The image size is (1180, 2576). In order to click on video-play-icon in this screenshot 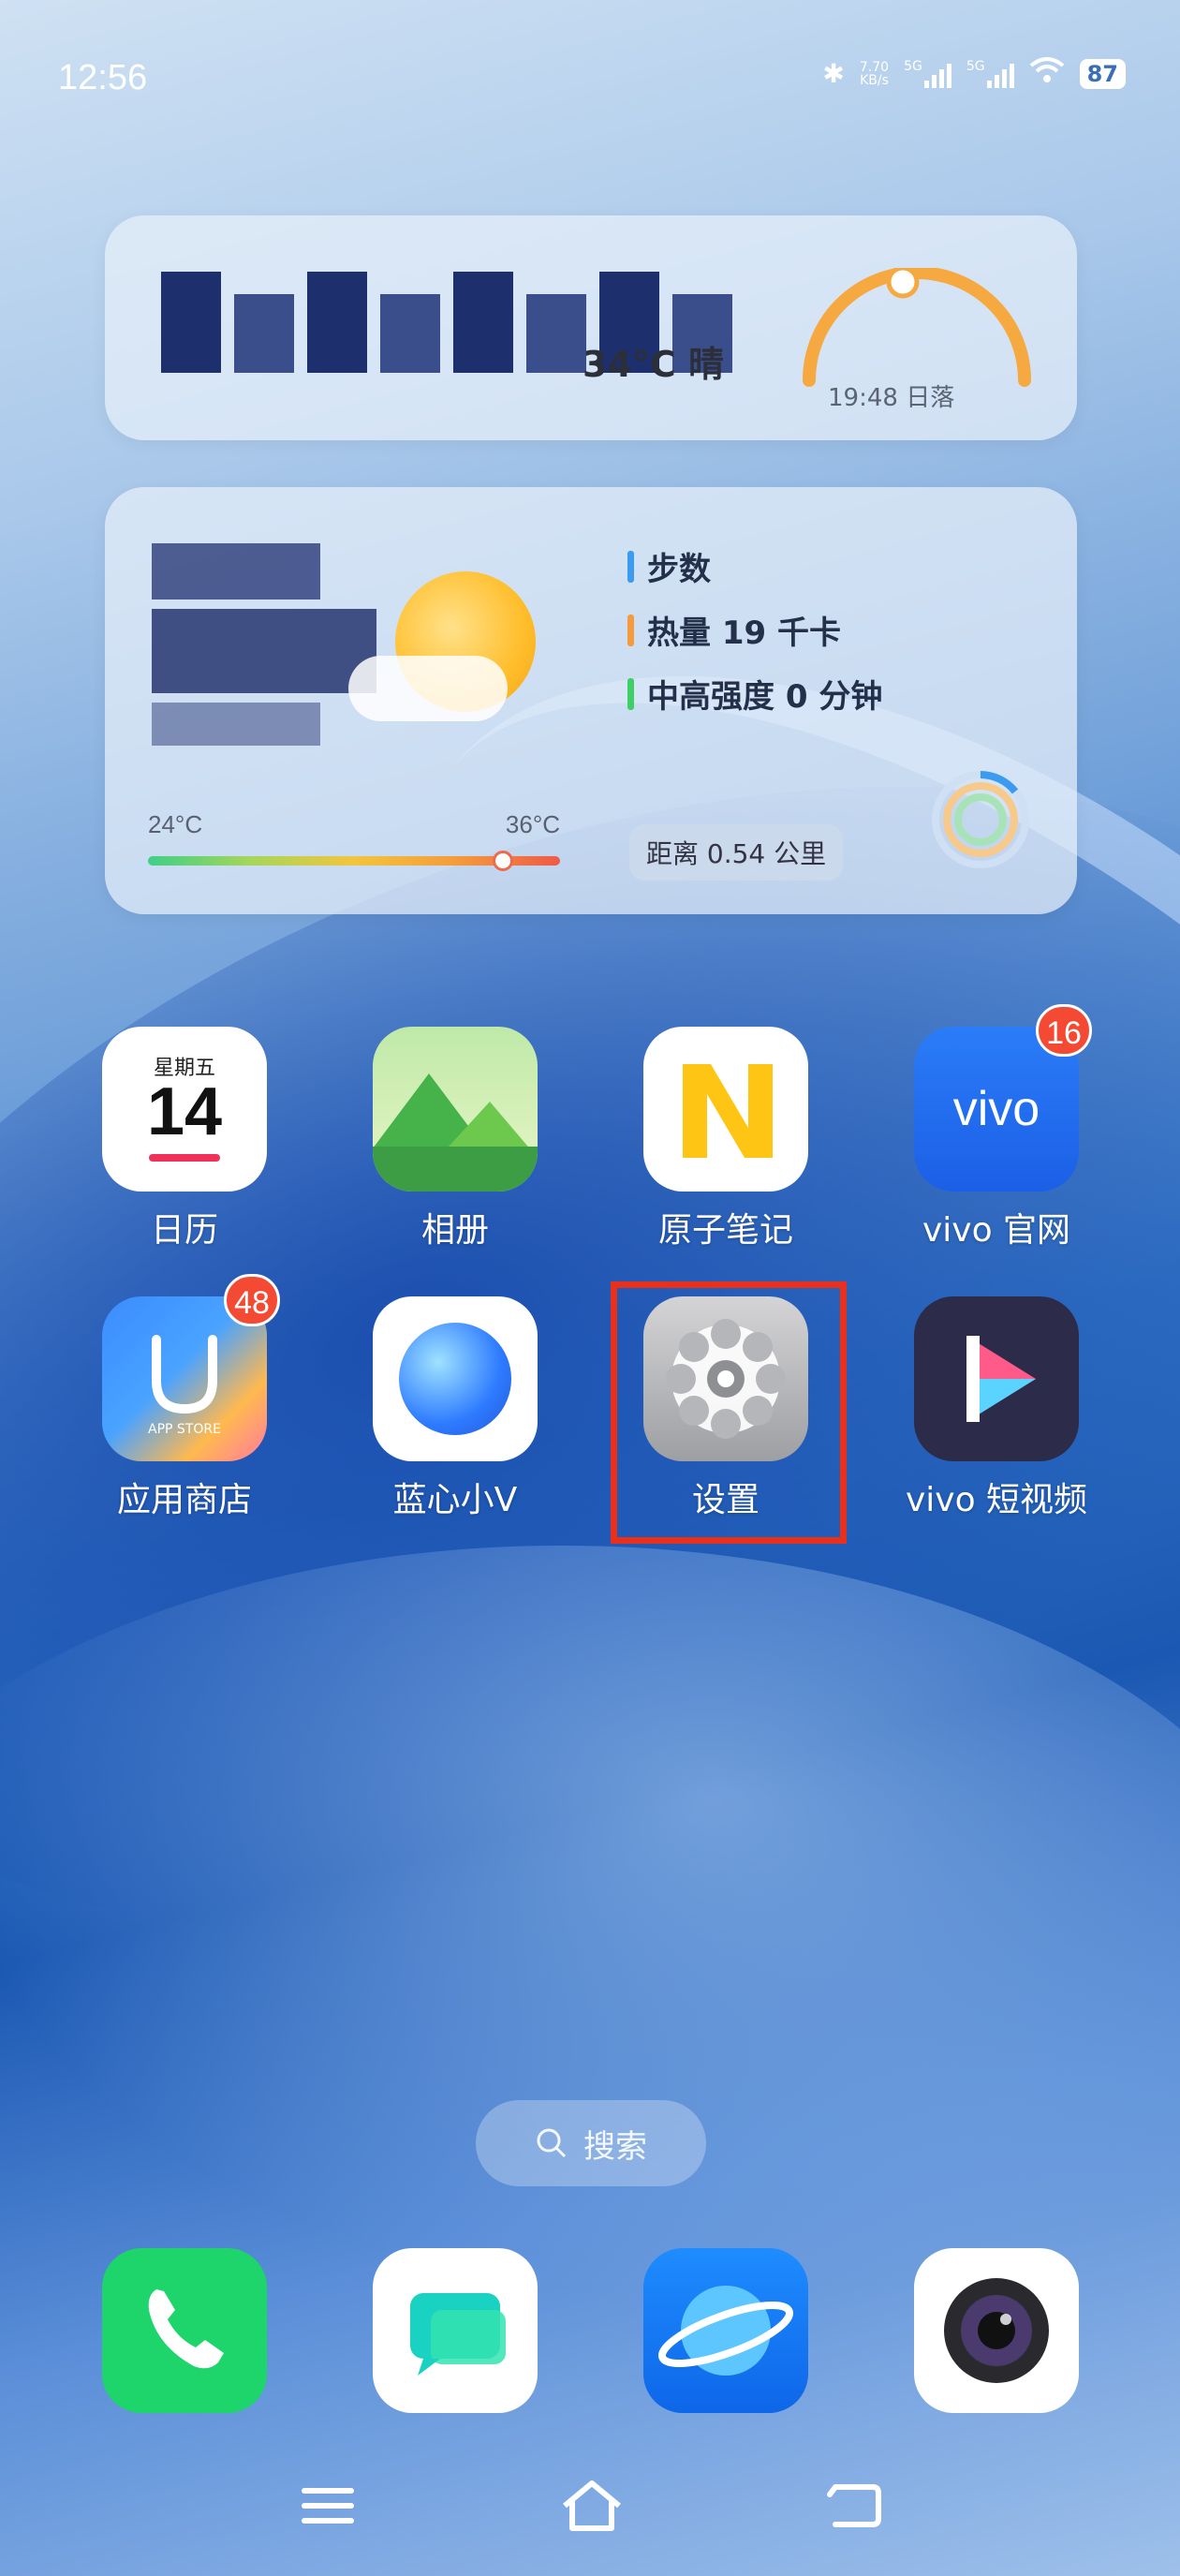, I will do `click(996, 1378)`.